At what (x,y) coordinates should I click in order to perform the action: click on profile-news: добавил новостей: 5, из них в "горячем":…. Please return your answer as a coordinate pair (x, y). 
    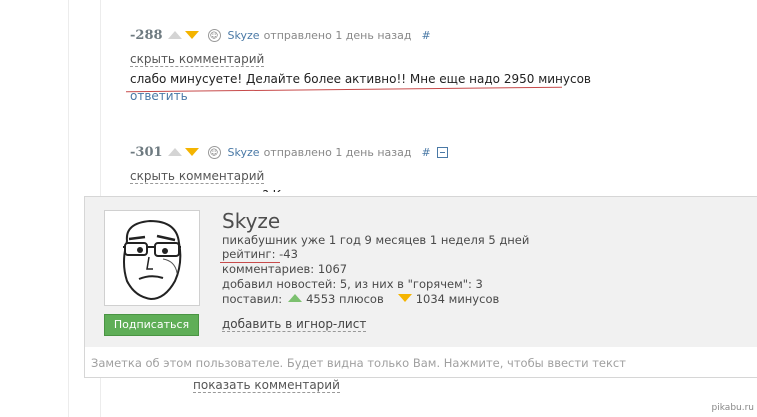
    Looking at the image, I should click on (352, 284).